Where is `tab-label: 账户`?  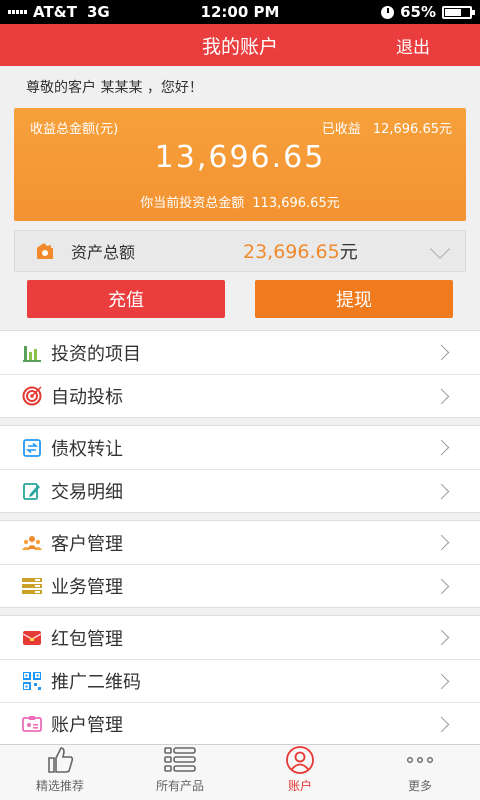 tab-label: 账户 is located at coordinates (299, 786).